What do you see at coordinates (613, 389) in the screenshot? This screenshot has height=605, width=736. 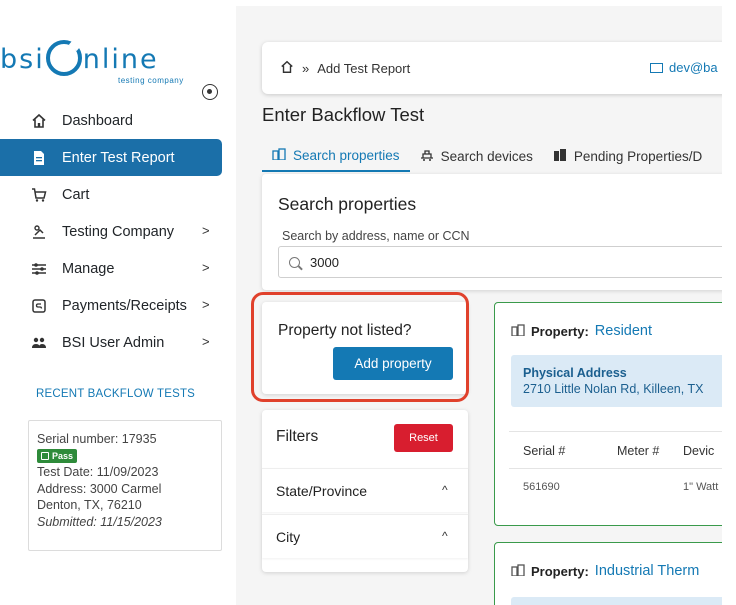 I see `address-value: 2710 Little Nolan Rd, Killeen, TX` at bounding box center [613, 389].